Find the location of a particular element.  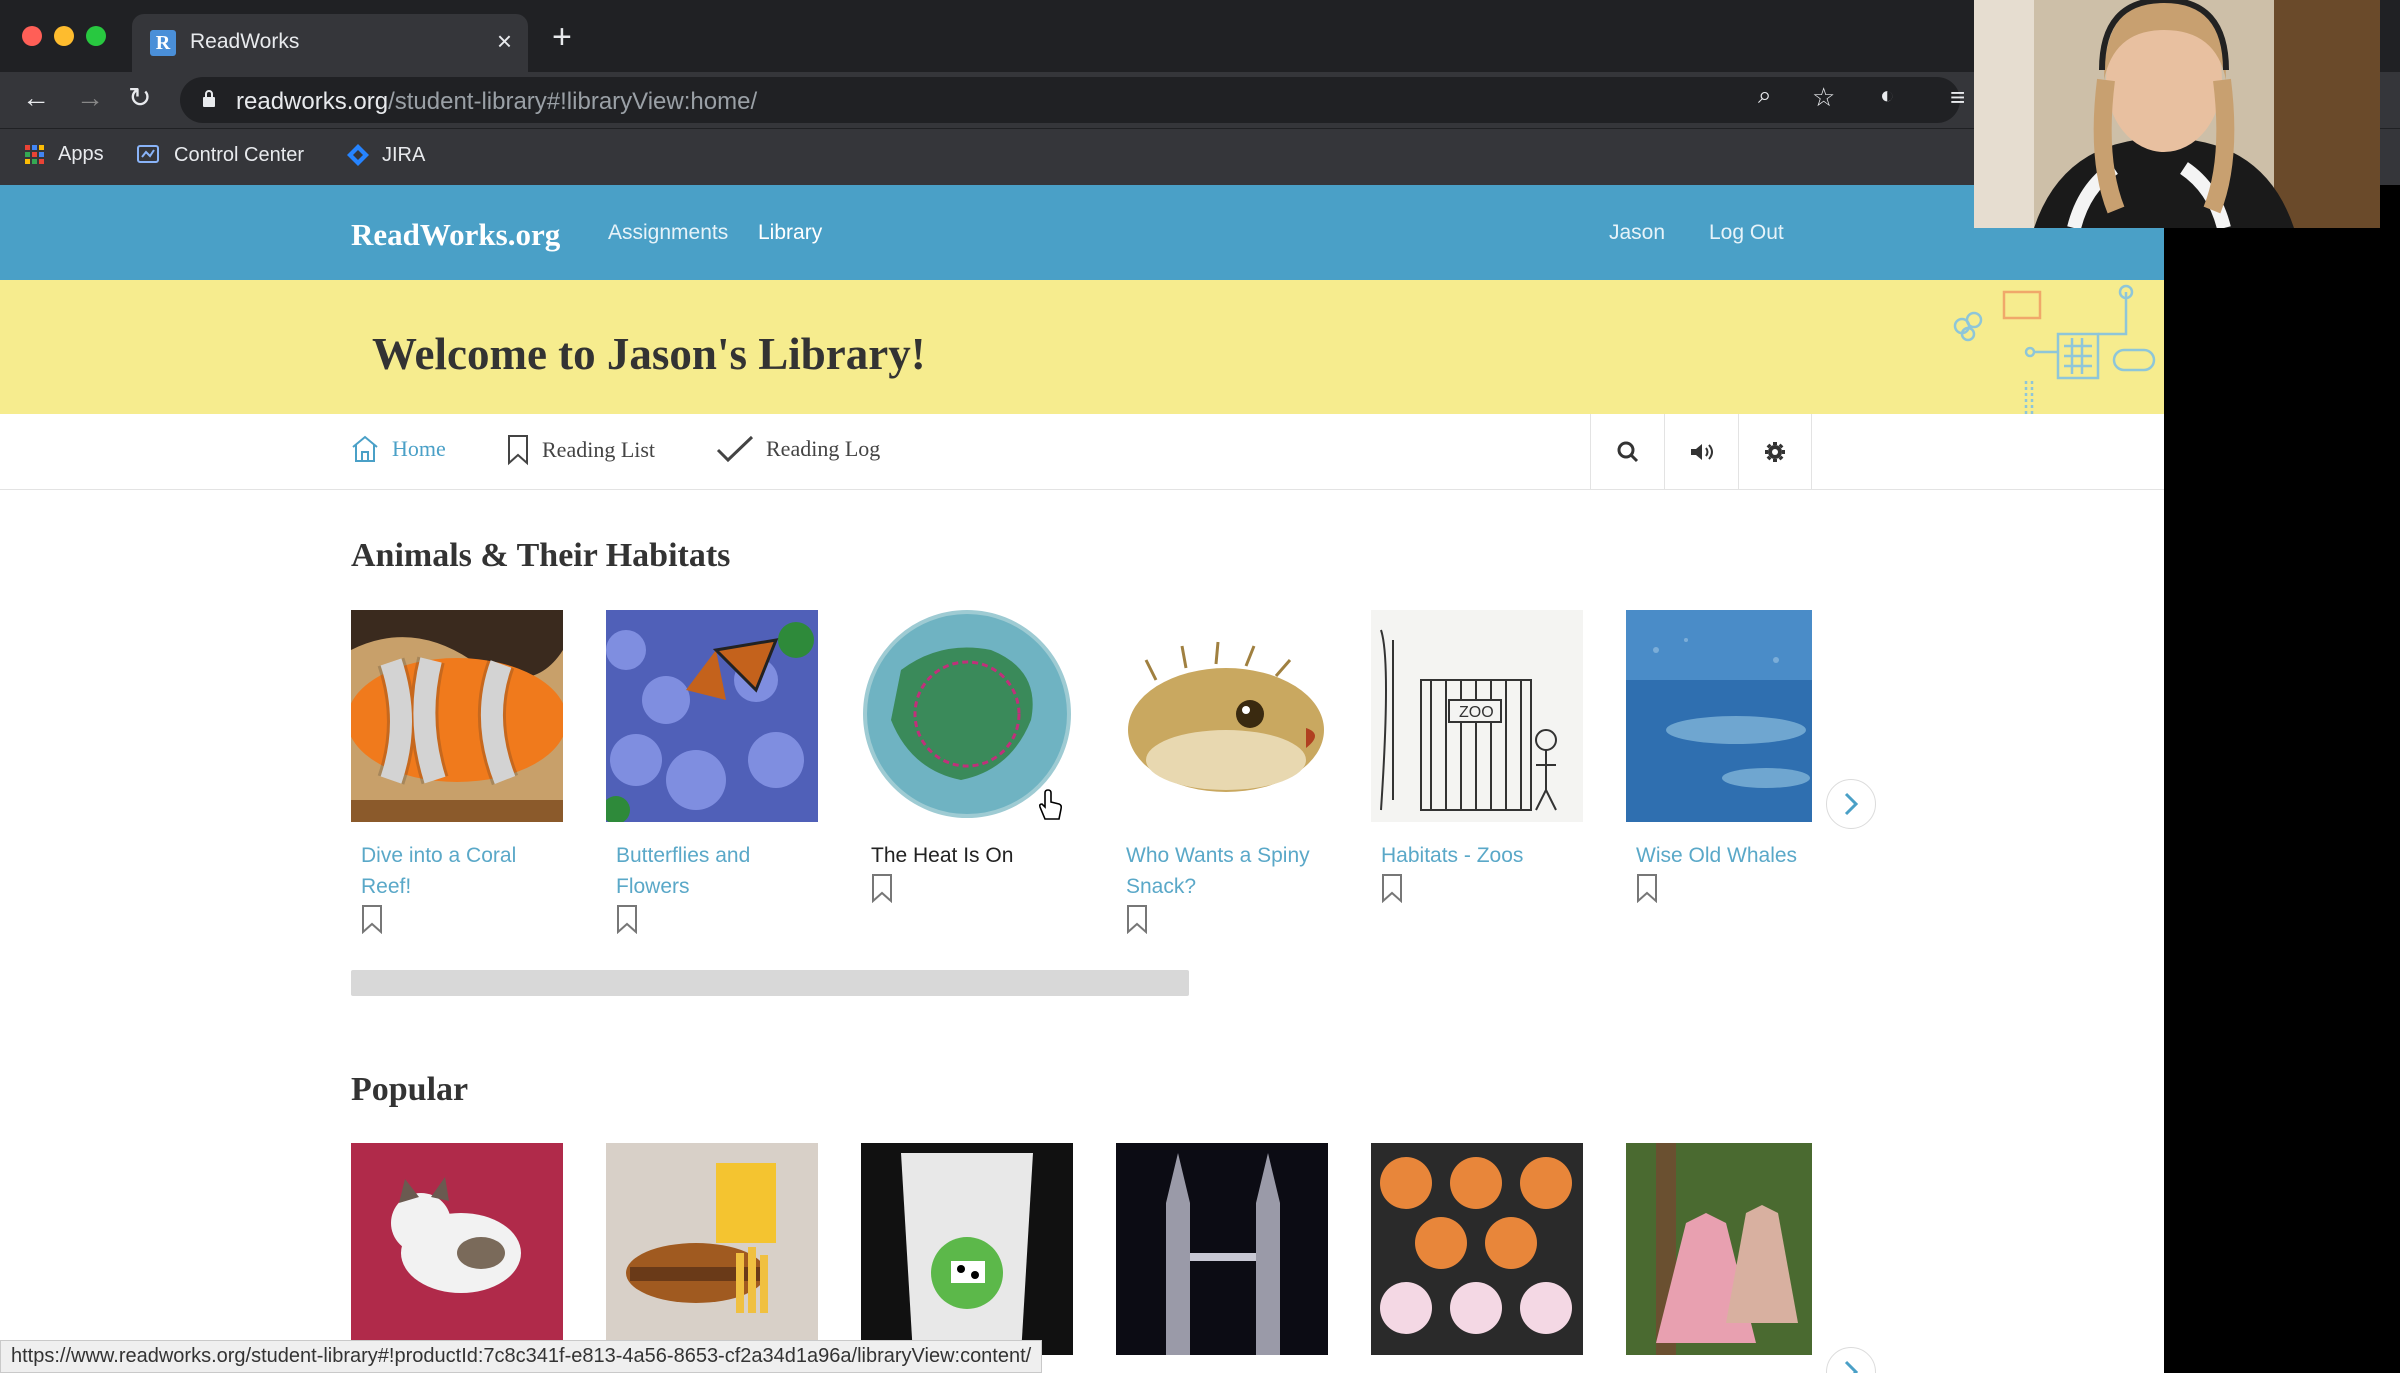

jira-icon is located at coordinates (358, 155).